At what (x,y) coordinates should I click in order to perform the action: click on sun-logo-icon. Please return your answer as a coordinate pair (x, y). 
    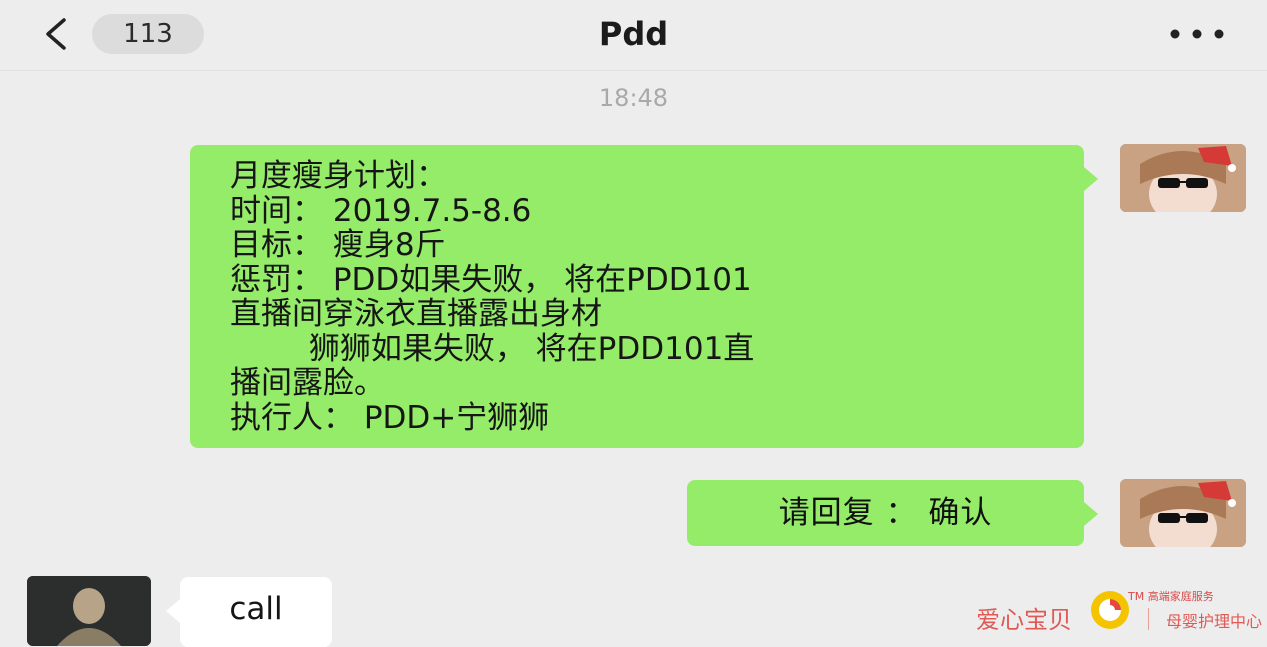
    Looking at the image, I should click on (1110, 610).